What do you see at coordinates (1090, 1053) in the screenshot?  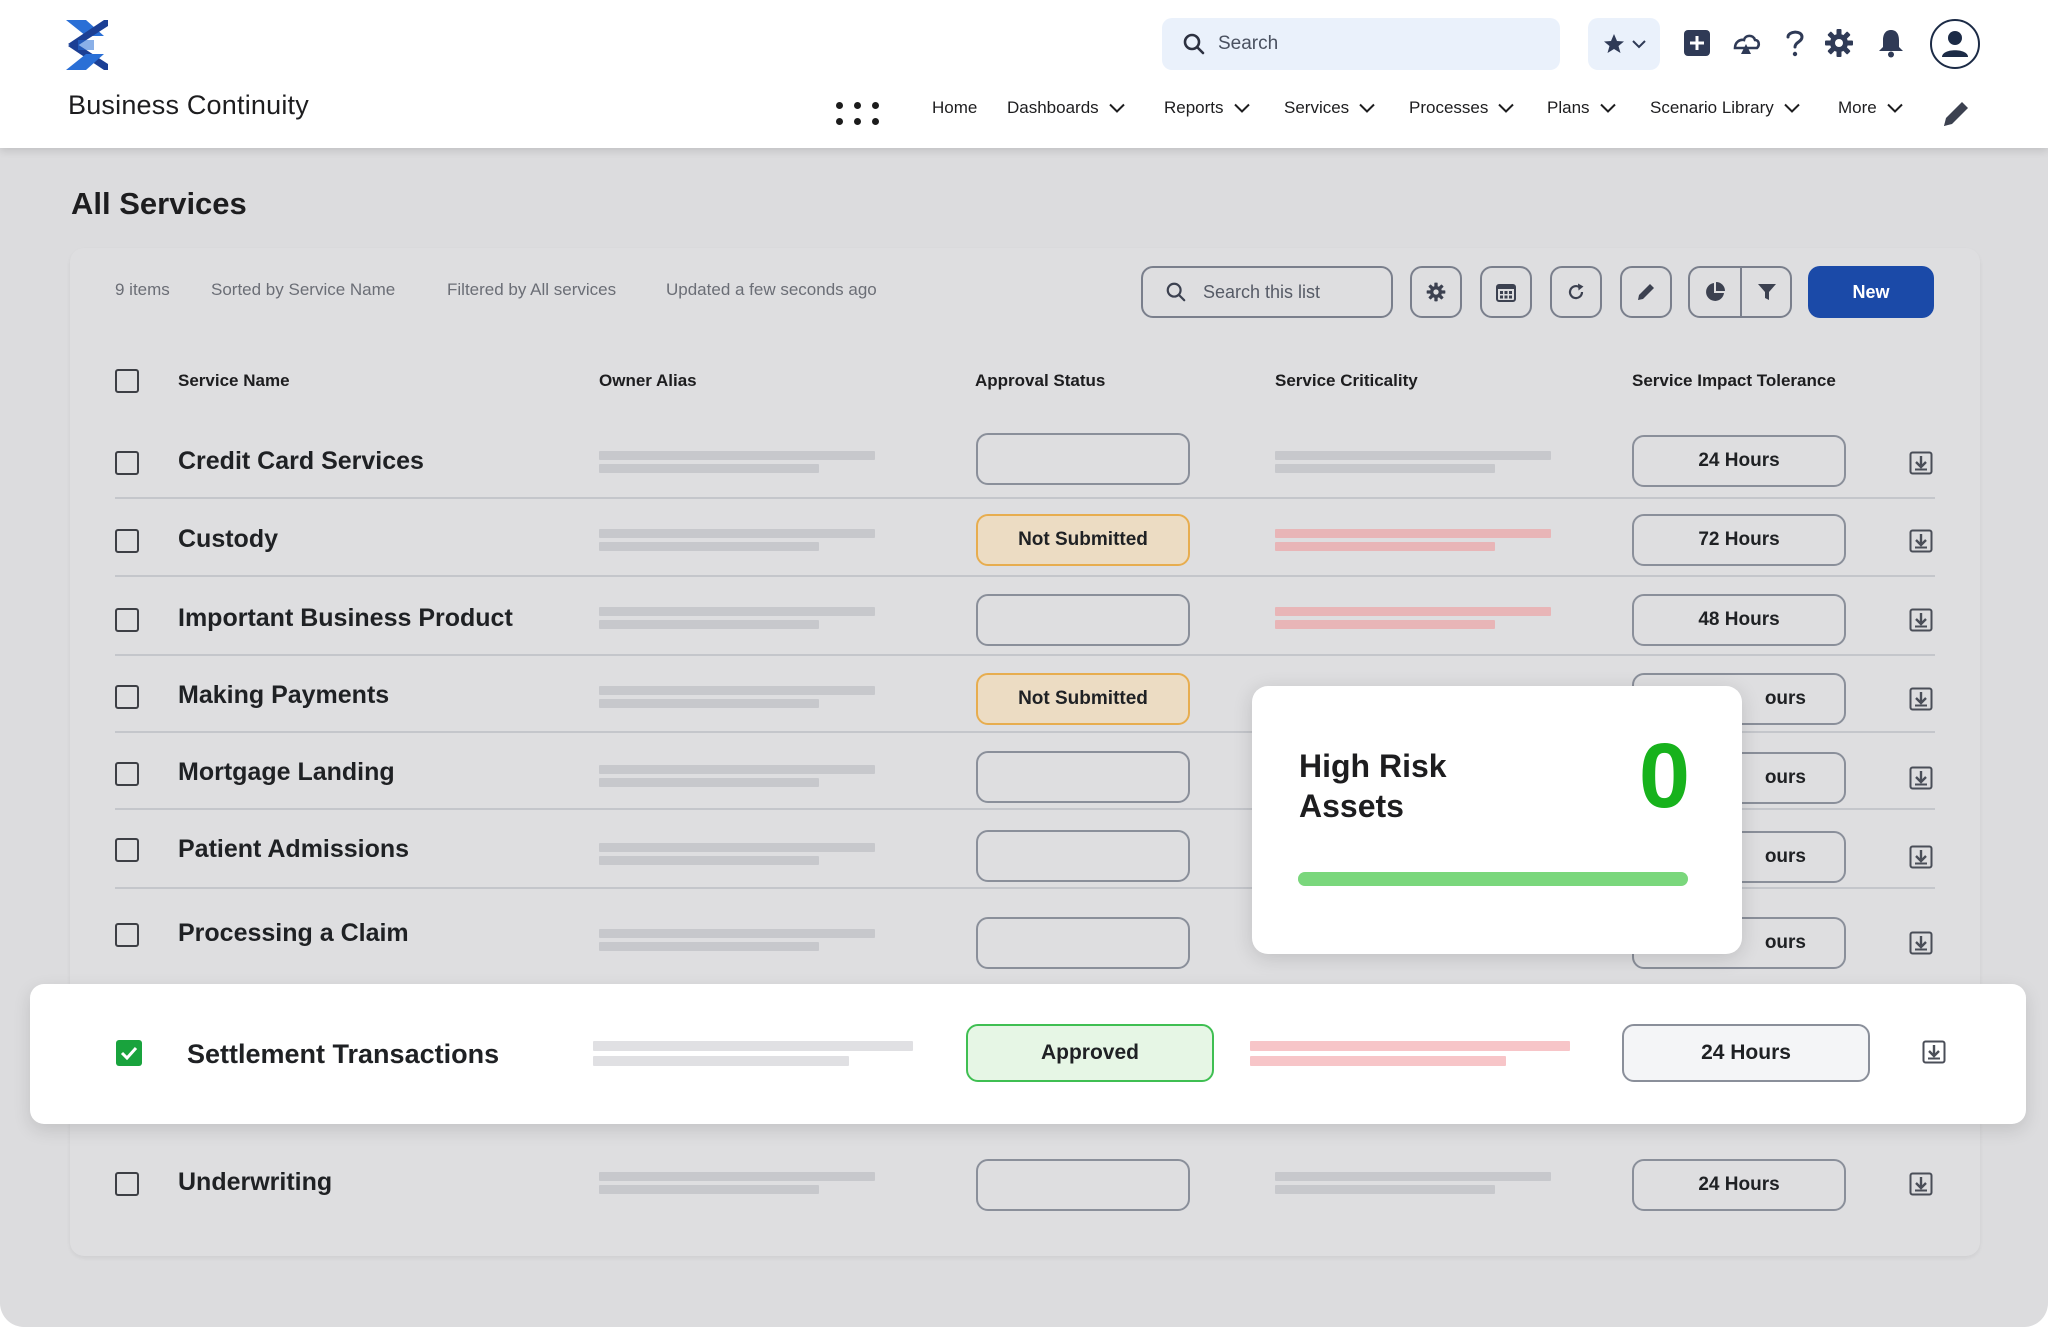 I see `approval-status-badge: Approved` at bounding box center [1090, 1053].